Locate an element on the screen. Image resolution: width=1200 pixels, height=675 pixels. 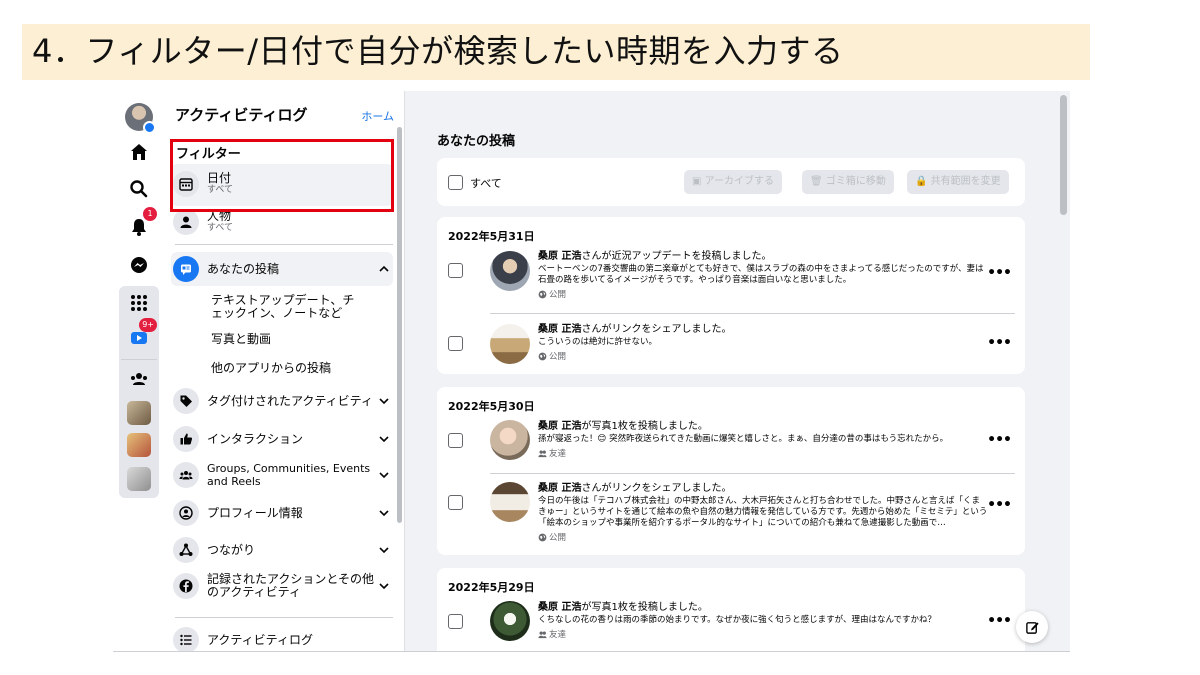
messenger-icon is located at coordinates (139, 265).